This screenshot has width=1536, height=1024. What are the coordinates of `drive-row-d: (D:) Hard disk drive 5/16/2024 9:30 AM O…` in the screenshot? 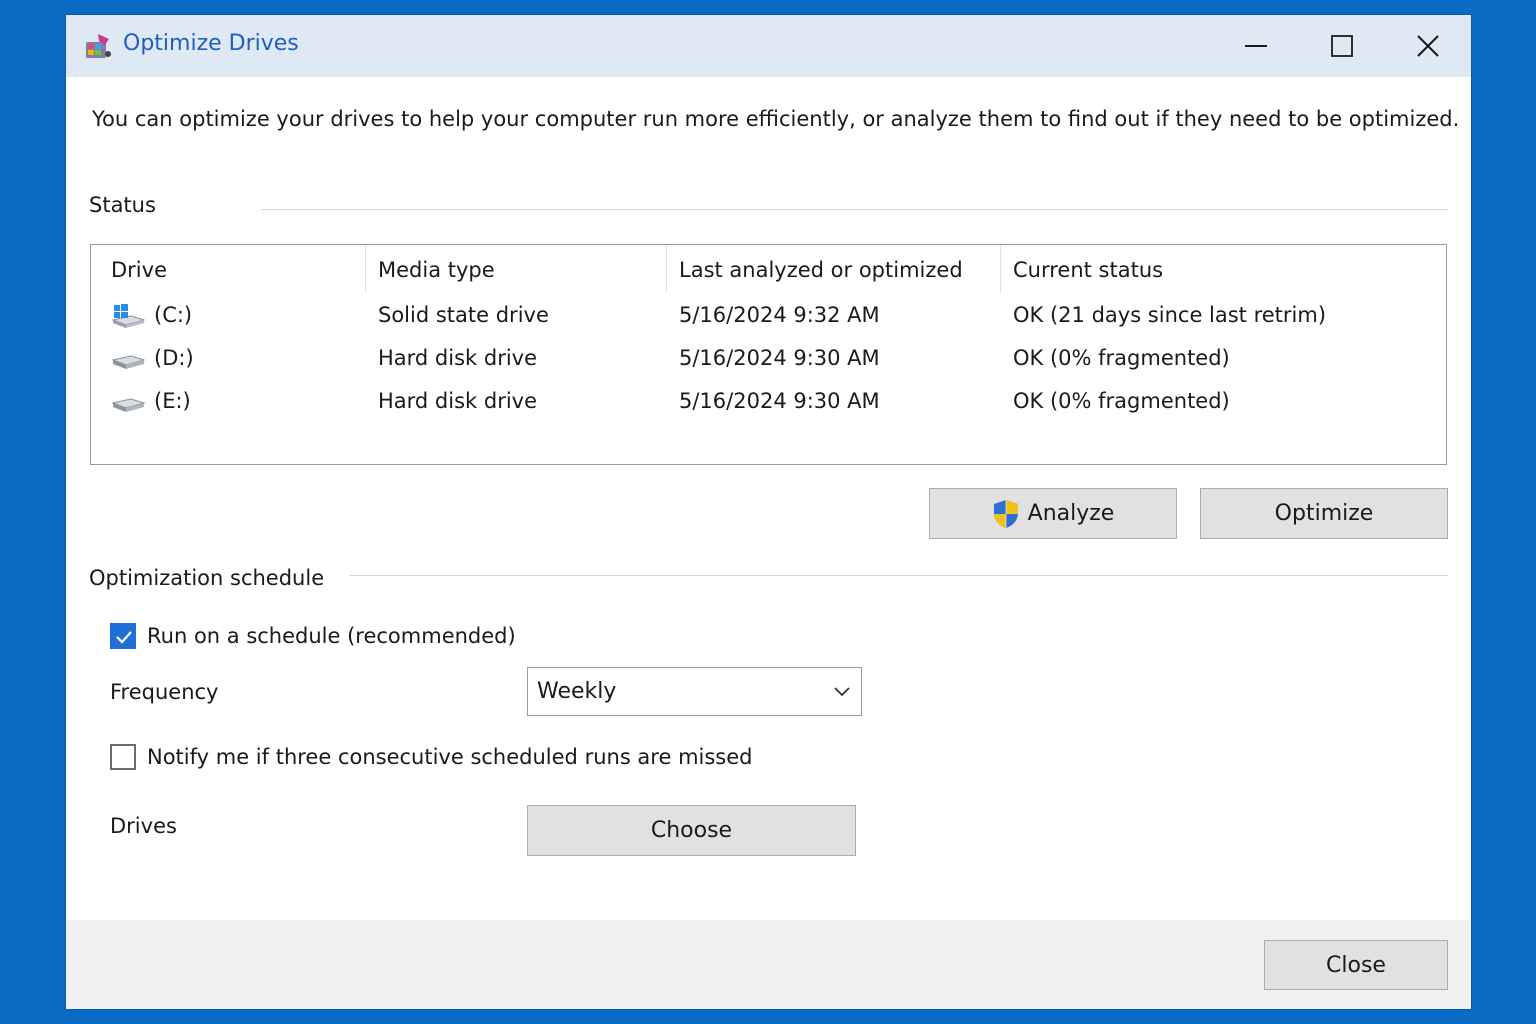 It's located at (768, 360).